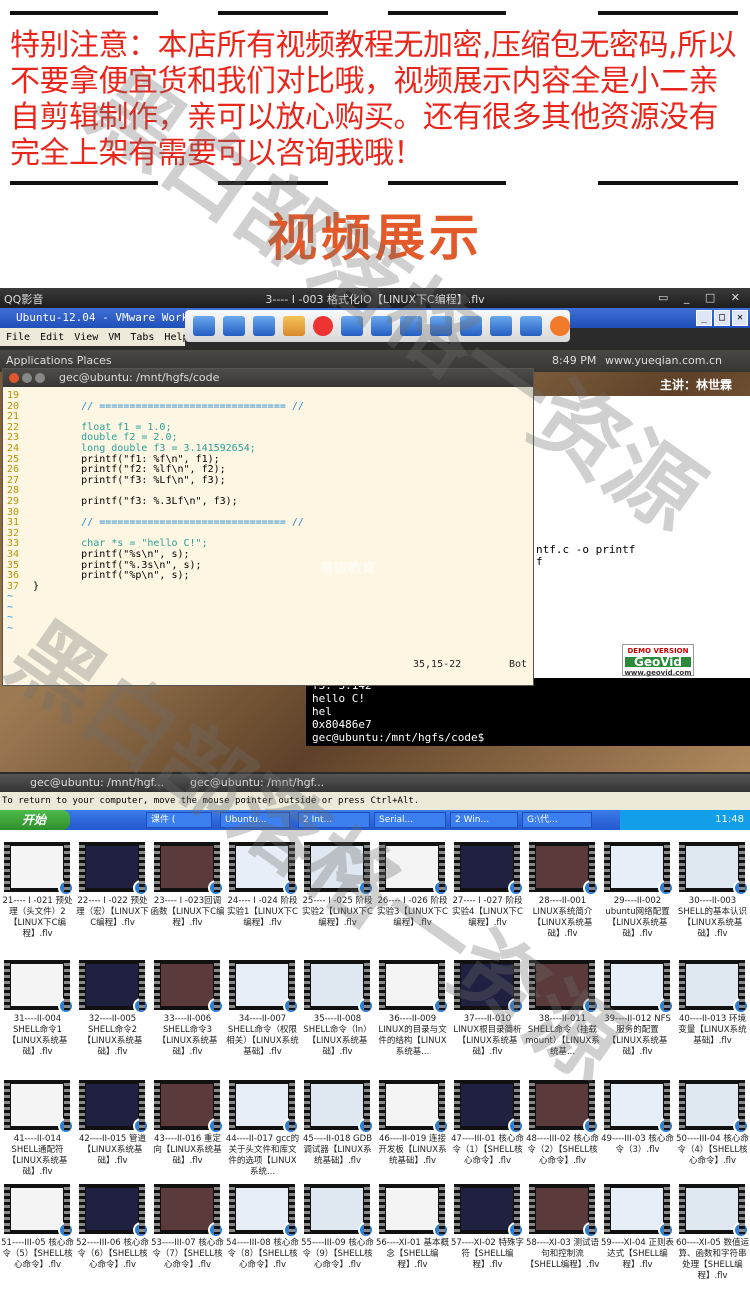 The image size is (750, 1300). What do you see at coordinates (412, 912) in the screenshot?
I see `thumbnail-caption: 26---- I -026 阶段实验3【LINUX下C编程】.flv` at bounding box center [412, 912].